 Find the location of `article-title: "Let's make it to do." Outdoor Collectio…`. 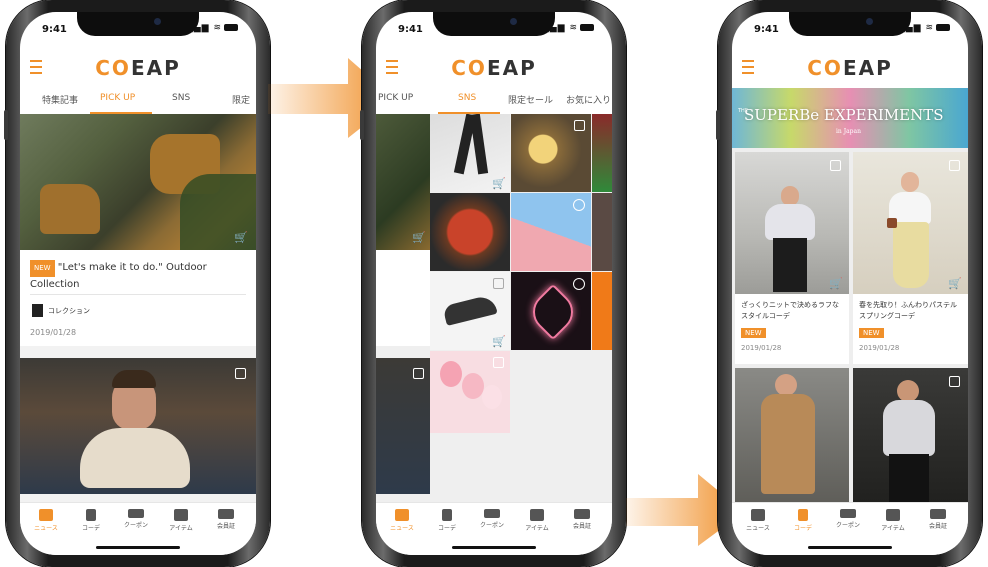

article-title: "Let's make it to do." Outdoor Collectio… is located at coordinates (118, 276).